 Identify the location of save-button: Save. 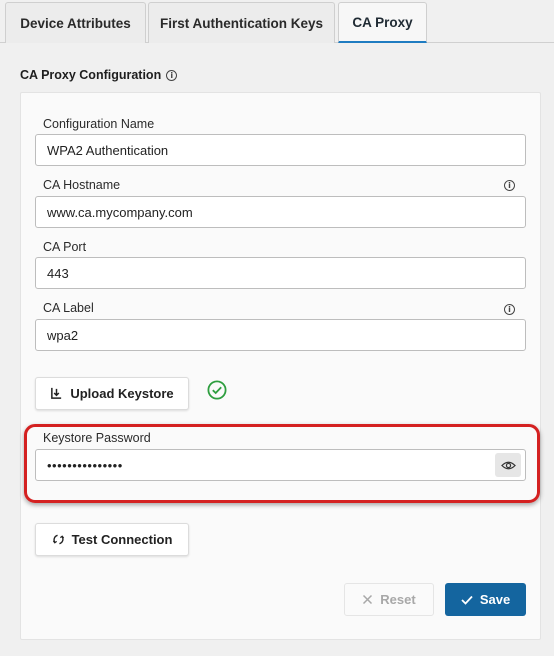
(485, 599).